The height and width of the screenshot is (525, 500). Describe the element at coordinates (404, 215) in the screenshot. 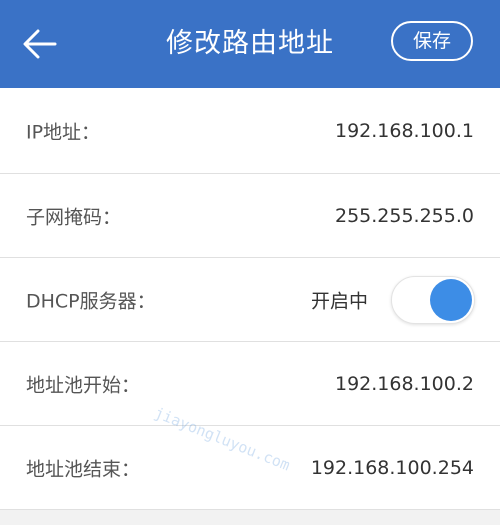

I see `subnet-mask-value: 255.255.255.0` at that location.